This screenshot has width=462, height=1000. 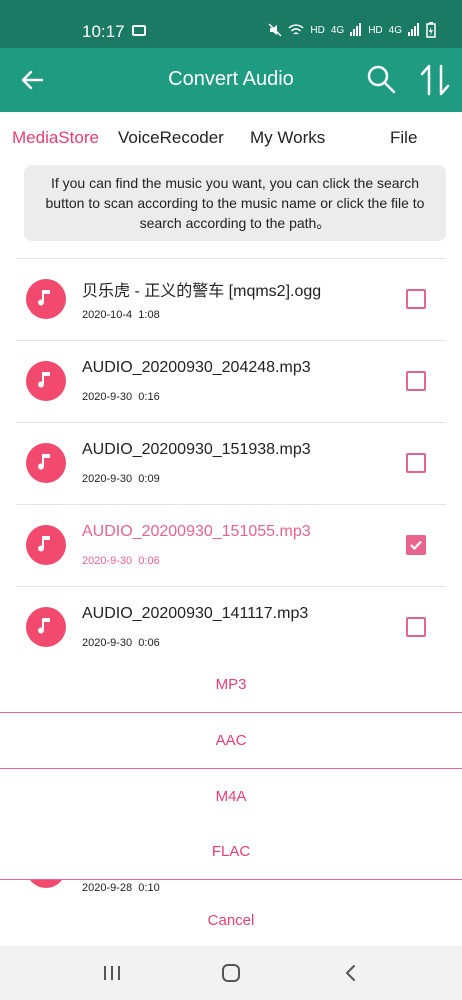 I want to click on format-option-flac: FLAC, so click(x=231, y=852).